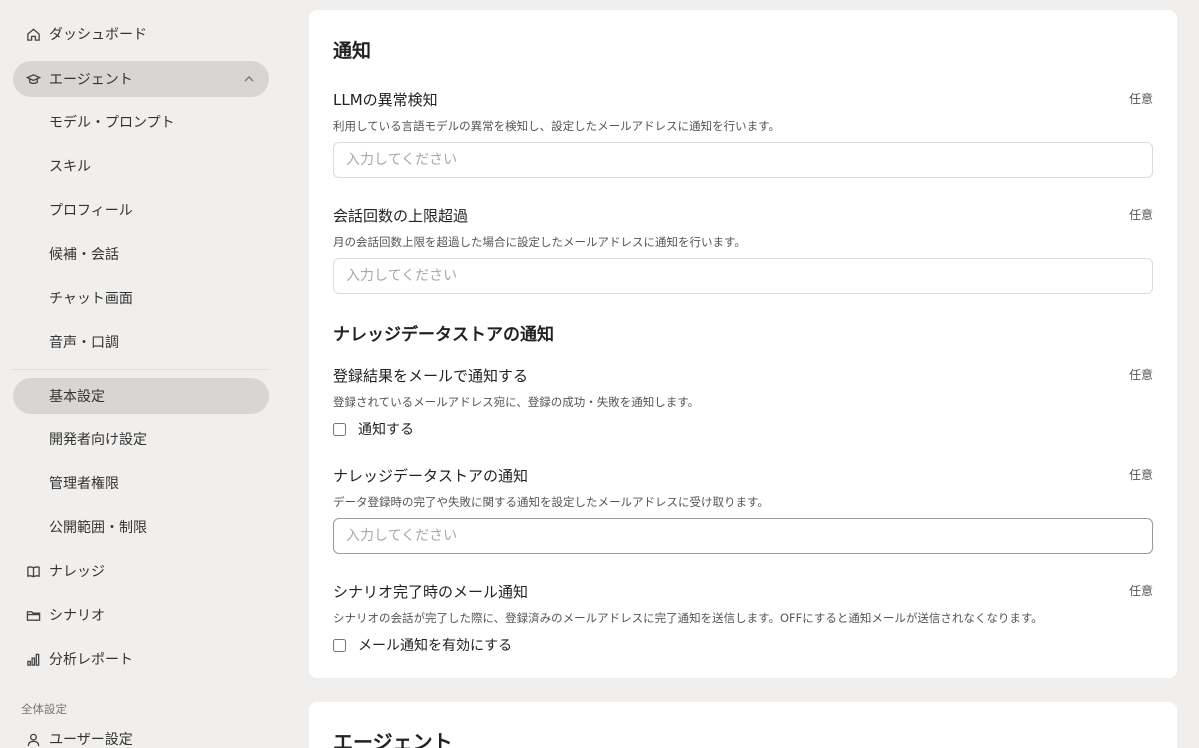 The image size is (1199, 748). What do you see at coordinates (385, 100) in the screenshot?
I see `llm-anomaly-label: LLMの異常検知` at bounding box center [385, 100].